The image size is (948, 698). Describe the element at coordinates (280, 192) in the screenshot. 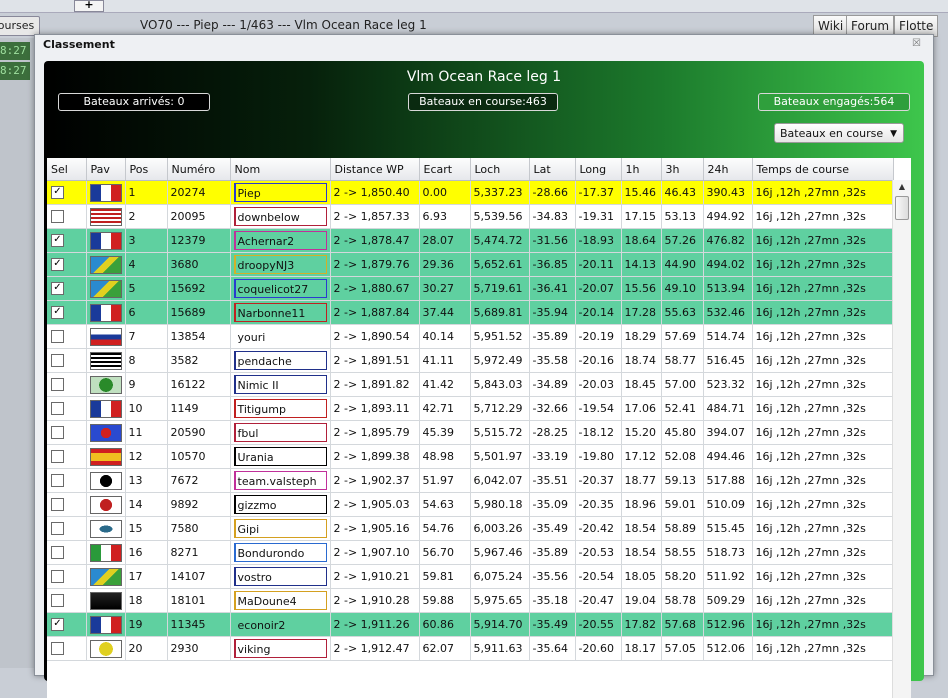

I see `boat-name: Piep` at that location.